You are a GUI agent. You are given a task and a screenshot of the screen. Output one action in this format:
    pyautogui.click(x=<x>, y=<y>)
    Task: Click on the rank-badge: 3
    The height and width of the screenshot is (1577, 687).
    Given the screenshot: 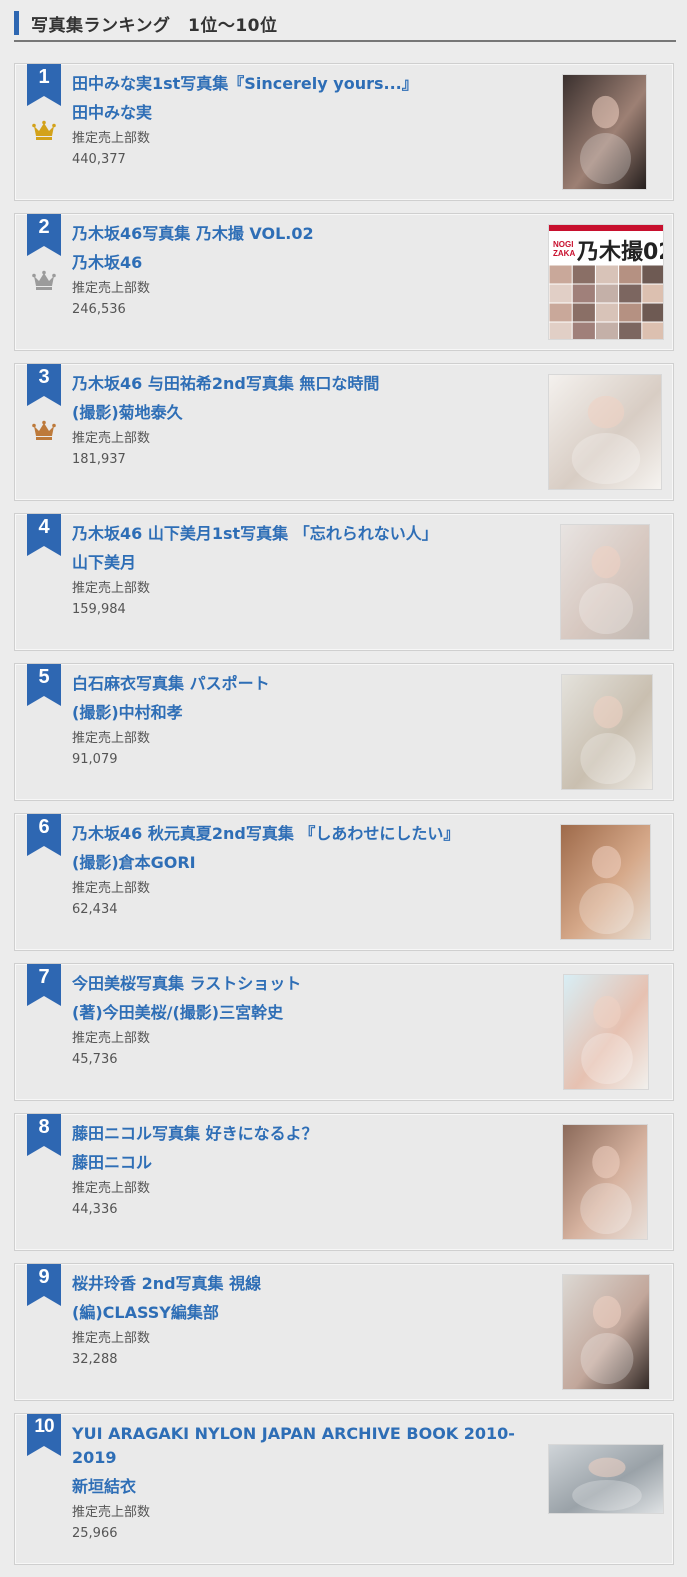 What is the action you would take?
    pyautogui.click(x=44, y=385)
    